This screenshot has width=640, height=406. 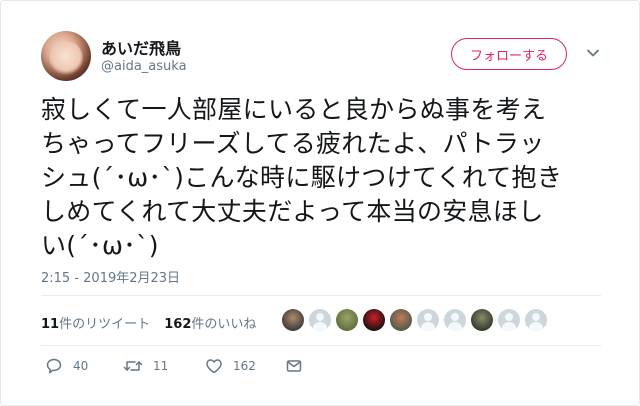 What do you see at coordinates (81, 366) in the screenshot?
I see `reply-count: 40` at bounding box center [81, 366].